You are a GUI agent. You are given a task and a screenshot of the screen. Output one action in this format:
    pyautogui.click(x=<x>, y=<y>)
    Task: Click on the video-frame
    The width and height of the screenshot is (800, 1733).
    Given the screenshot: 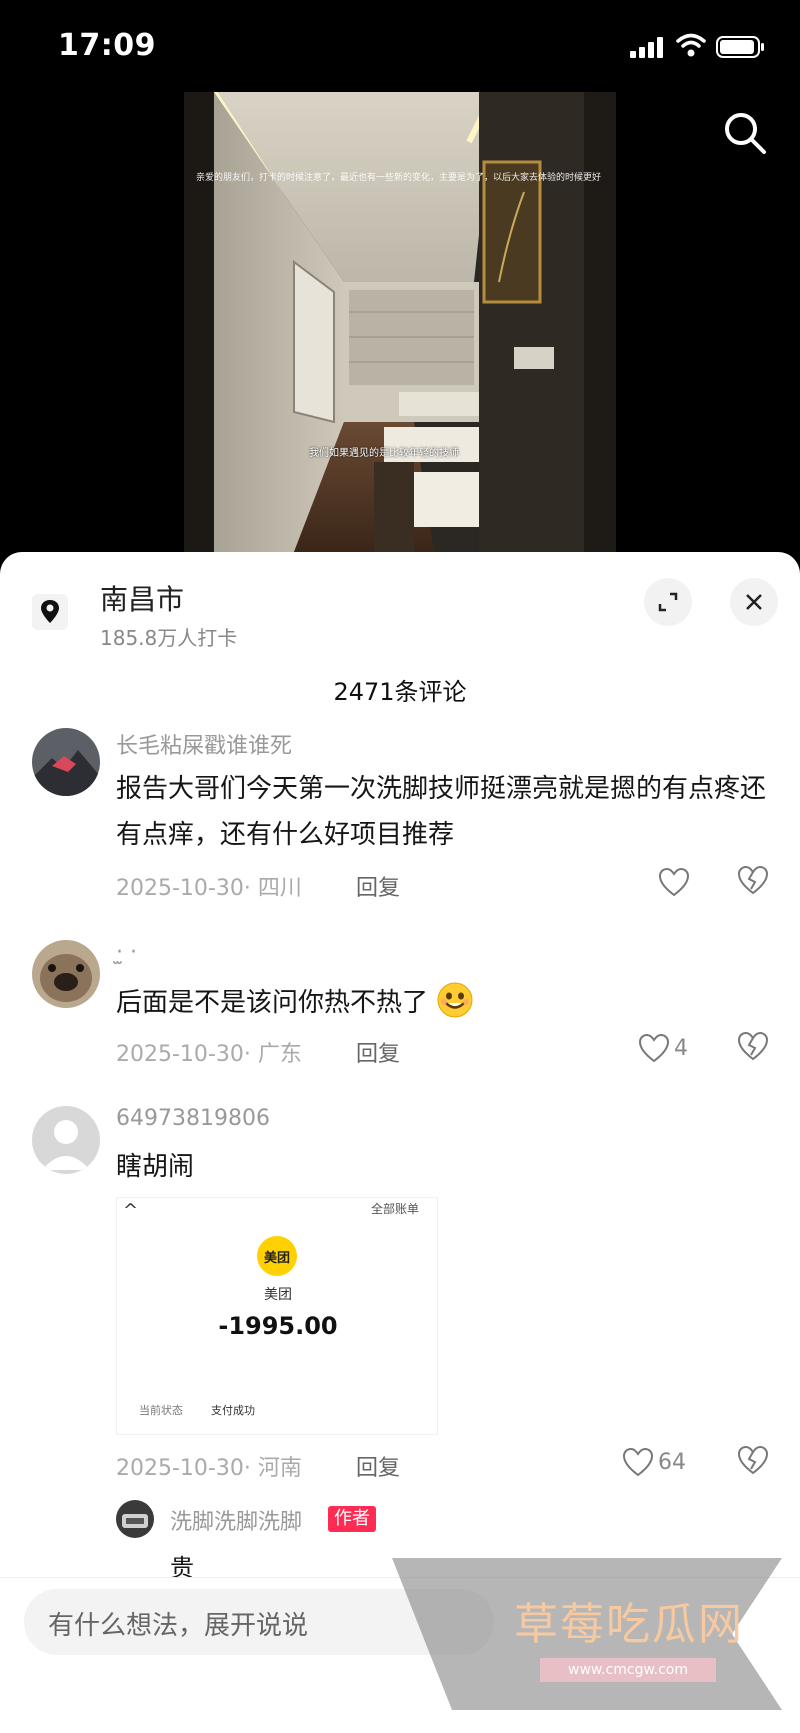 What is the action you would take?
    pyautogui.click(x=400, y=322)
    